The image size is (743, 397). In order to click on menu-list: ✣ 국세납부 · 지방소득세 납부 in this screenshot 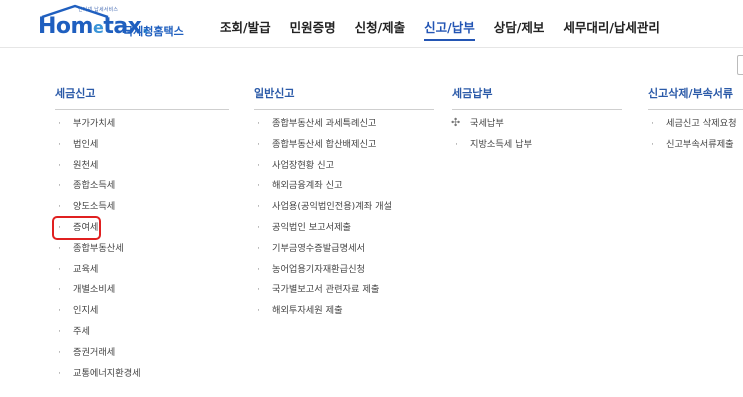, I will do `click(536, 138)`.